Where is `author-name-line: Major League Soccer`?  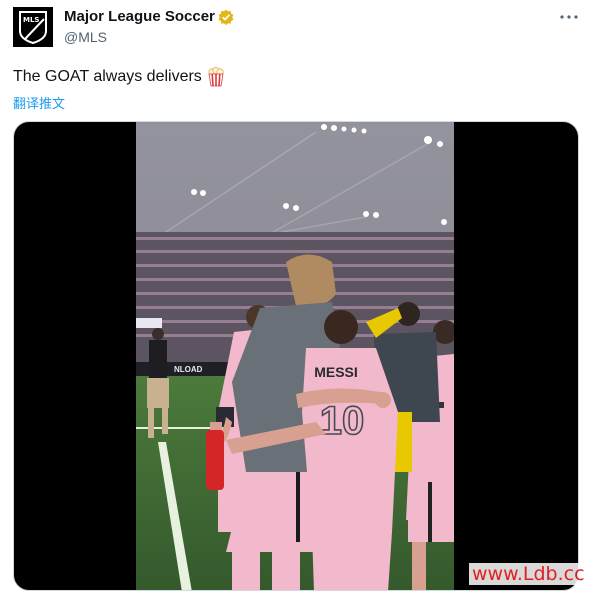
author-name-line: Major League Soccer is located at coordinates (149, 16).